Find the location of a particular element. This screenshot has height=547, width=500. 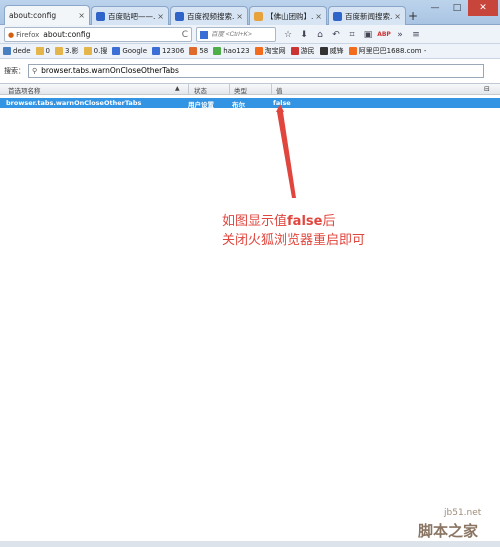

watermark-domain: jb51.net is located at coordinates (463, 513).